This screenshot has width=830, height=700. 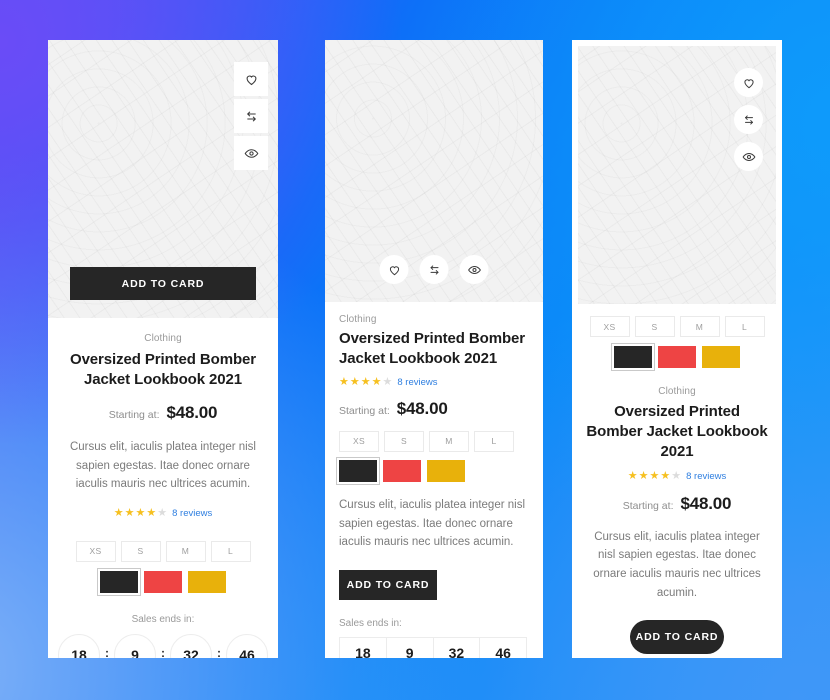 What do you see at coordinates (163, 283) in the screenshot?
I see `add-to-cart-button-1: ADD TO CARD` at bounding box center [163, 283].